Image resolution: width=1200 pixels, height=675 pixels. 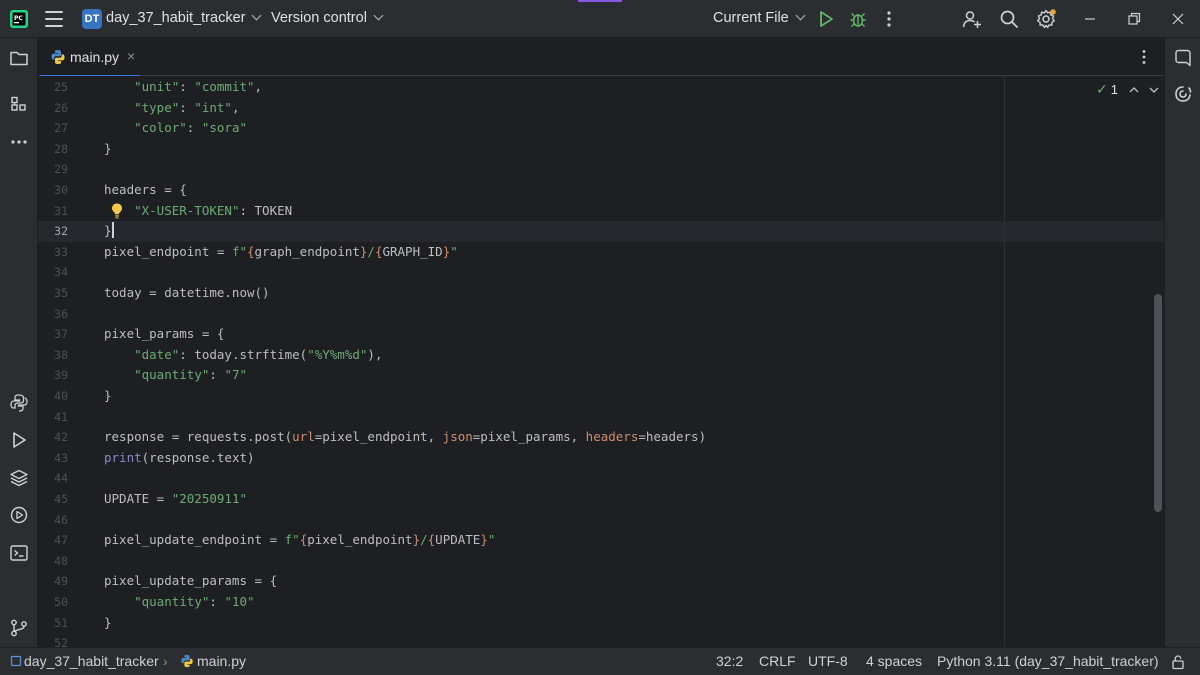 What do you see at coordinates (239, 601) in the screenshot?
I see `code-token: "10"` at bounding box center [239, 601].